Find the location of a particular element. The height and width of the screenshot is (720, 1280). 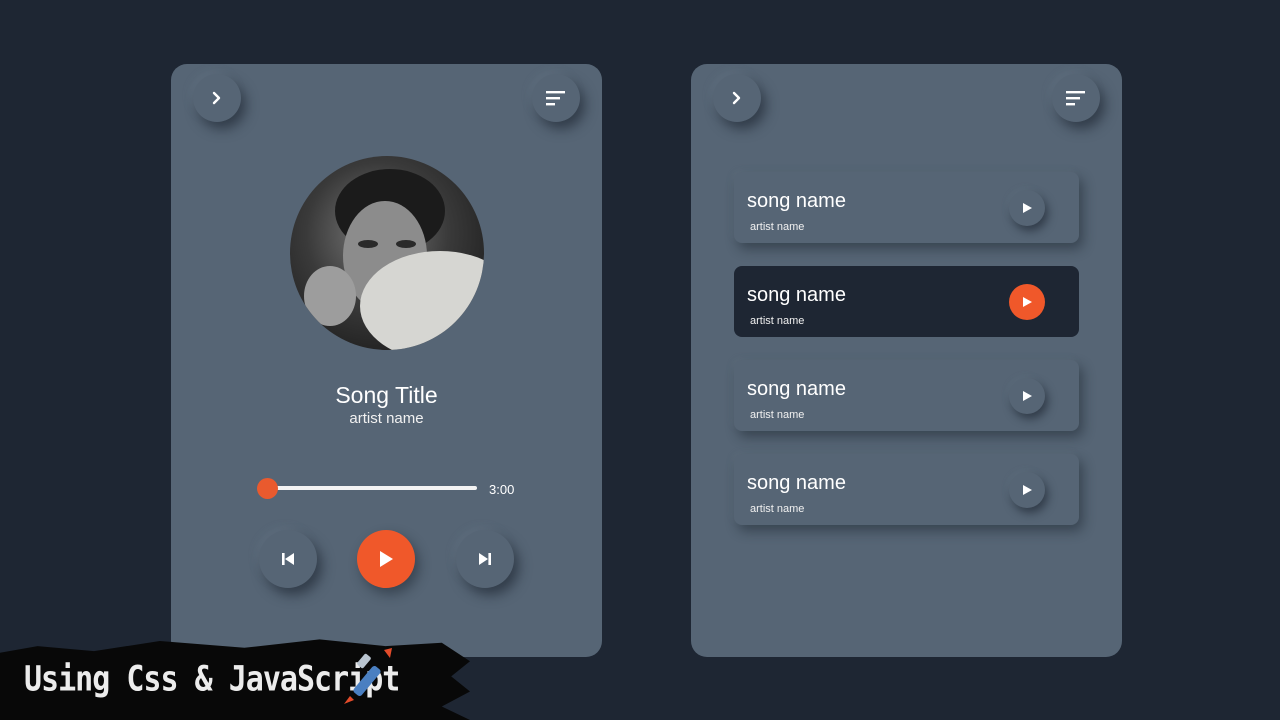

next-icon is located at coordinates (485, 559).